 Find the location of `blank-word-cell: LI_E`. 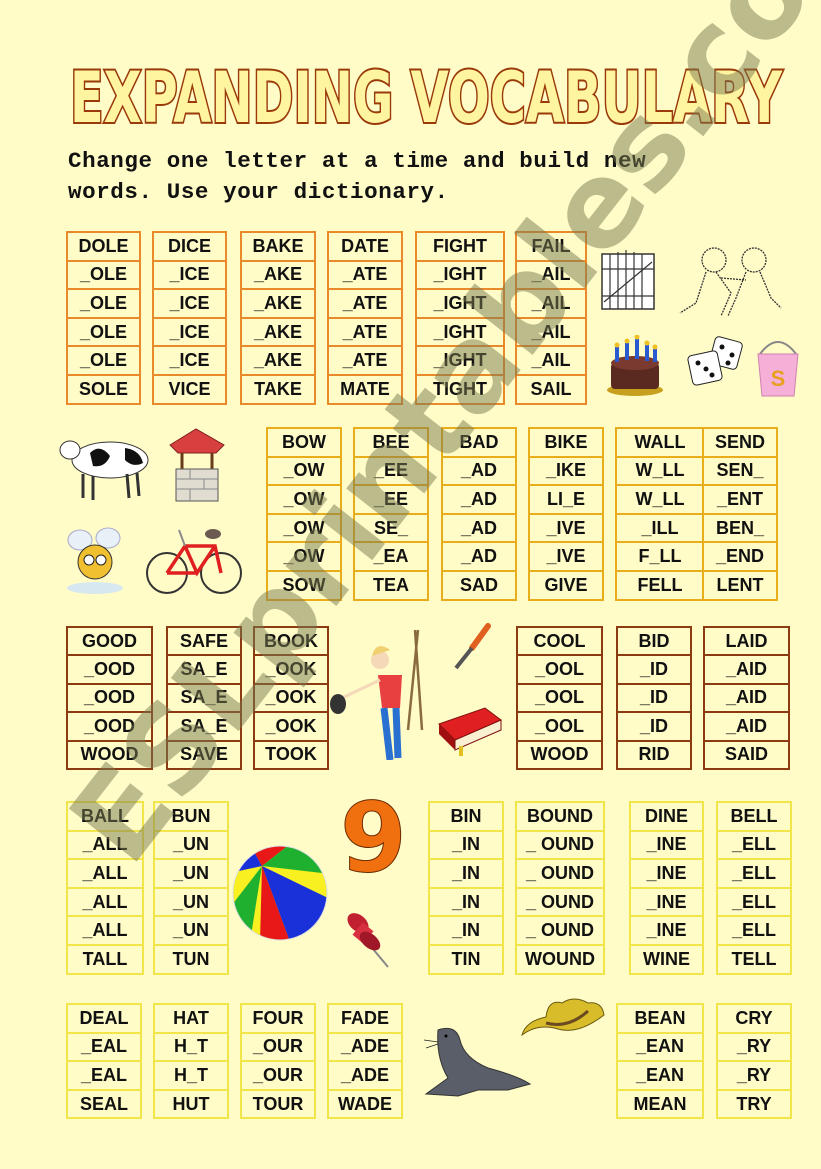

blank-word-cell: LI_E is located at coordinates (566, 499).